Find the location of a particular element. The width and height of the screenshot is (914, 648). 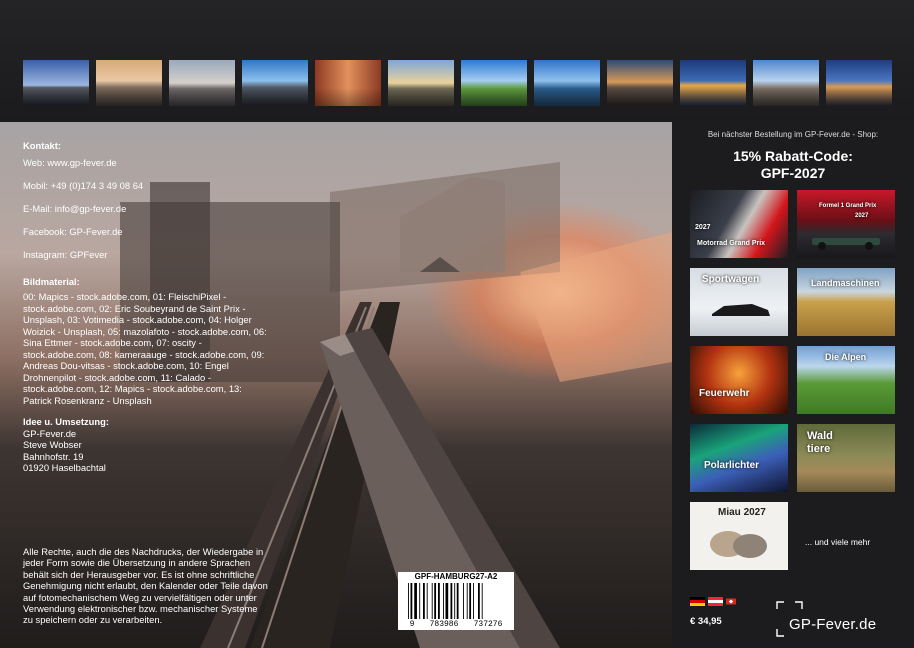

calendar-die-alpen: Die Alpen is located at coordinates (846, 380).